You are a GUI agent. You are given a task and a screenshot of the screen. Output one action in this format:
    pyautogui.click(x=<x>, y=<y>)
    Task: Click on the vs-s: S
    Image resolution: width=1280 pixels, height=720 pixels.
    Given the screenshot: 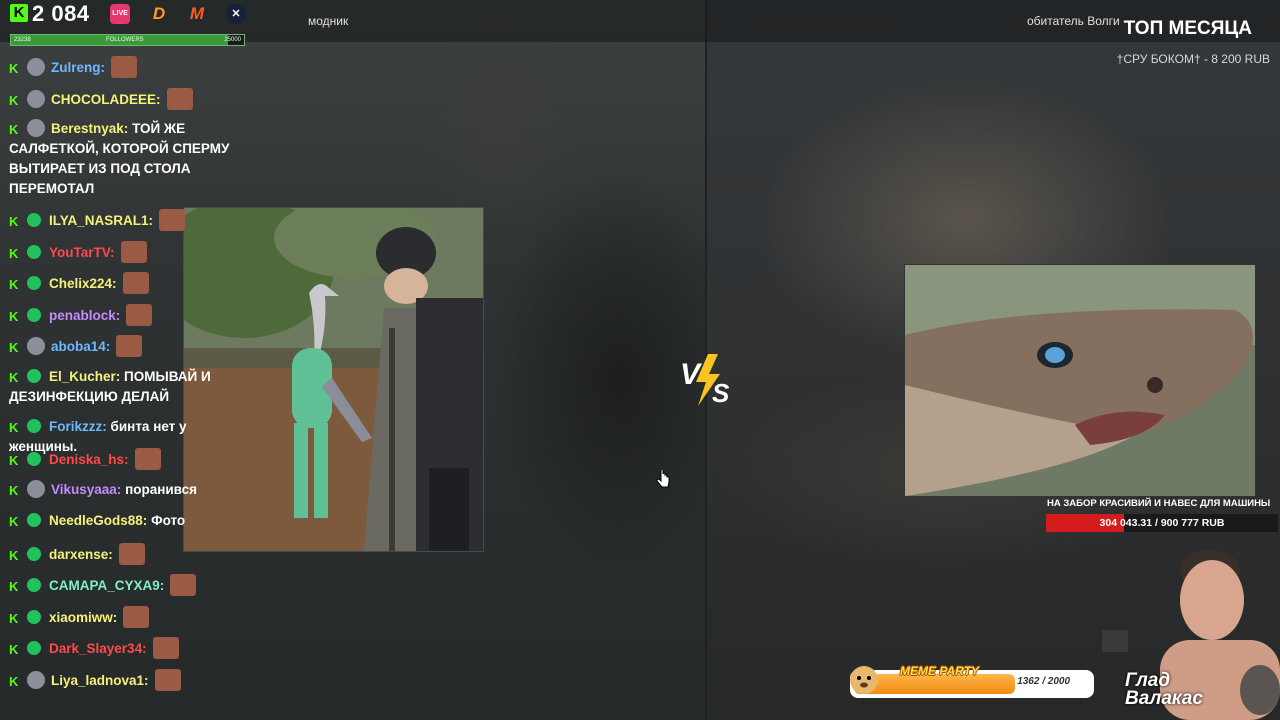 What is the action you would take?
    pyautogui.click(x=721, y=393)
    